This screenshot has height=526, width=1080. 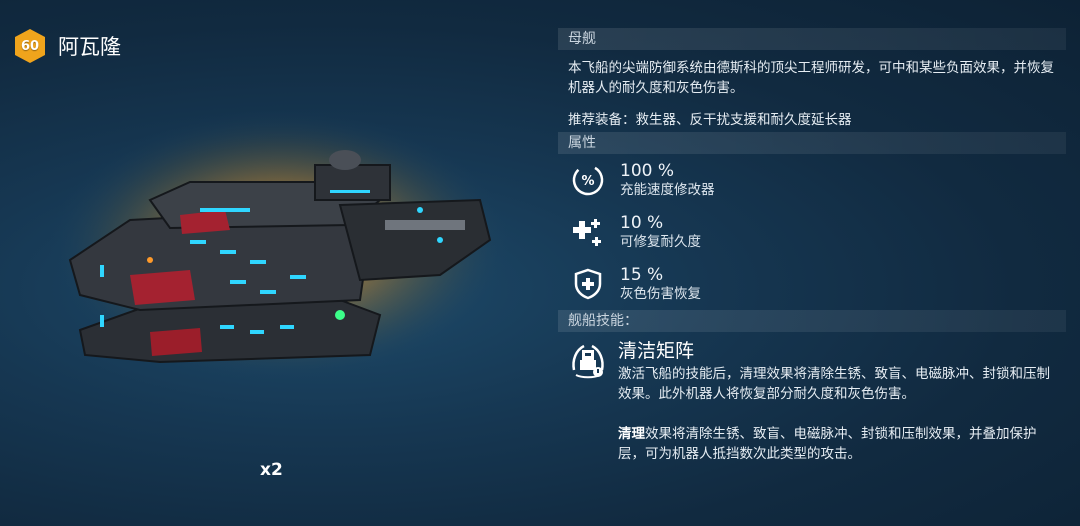 I want to click on attribute-gray-damage-recovery: 15 % 灰色伤害恢复, so click(x=812, y=284).